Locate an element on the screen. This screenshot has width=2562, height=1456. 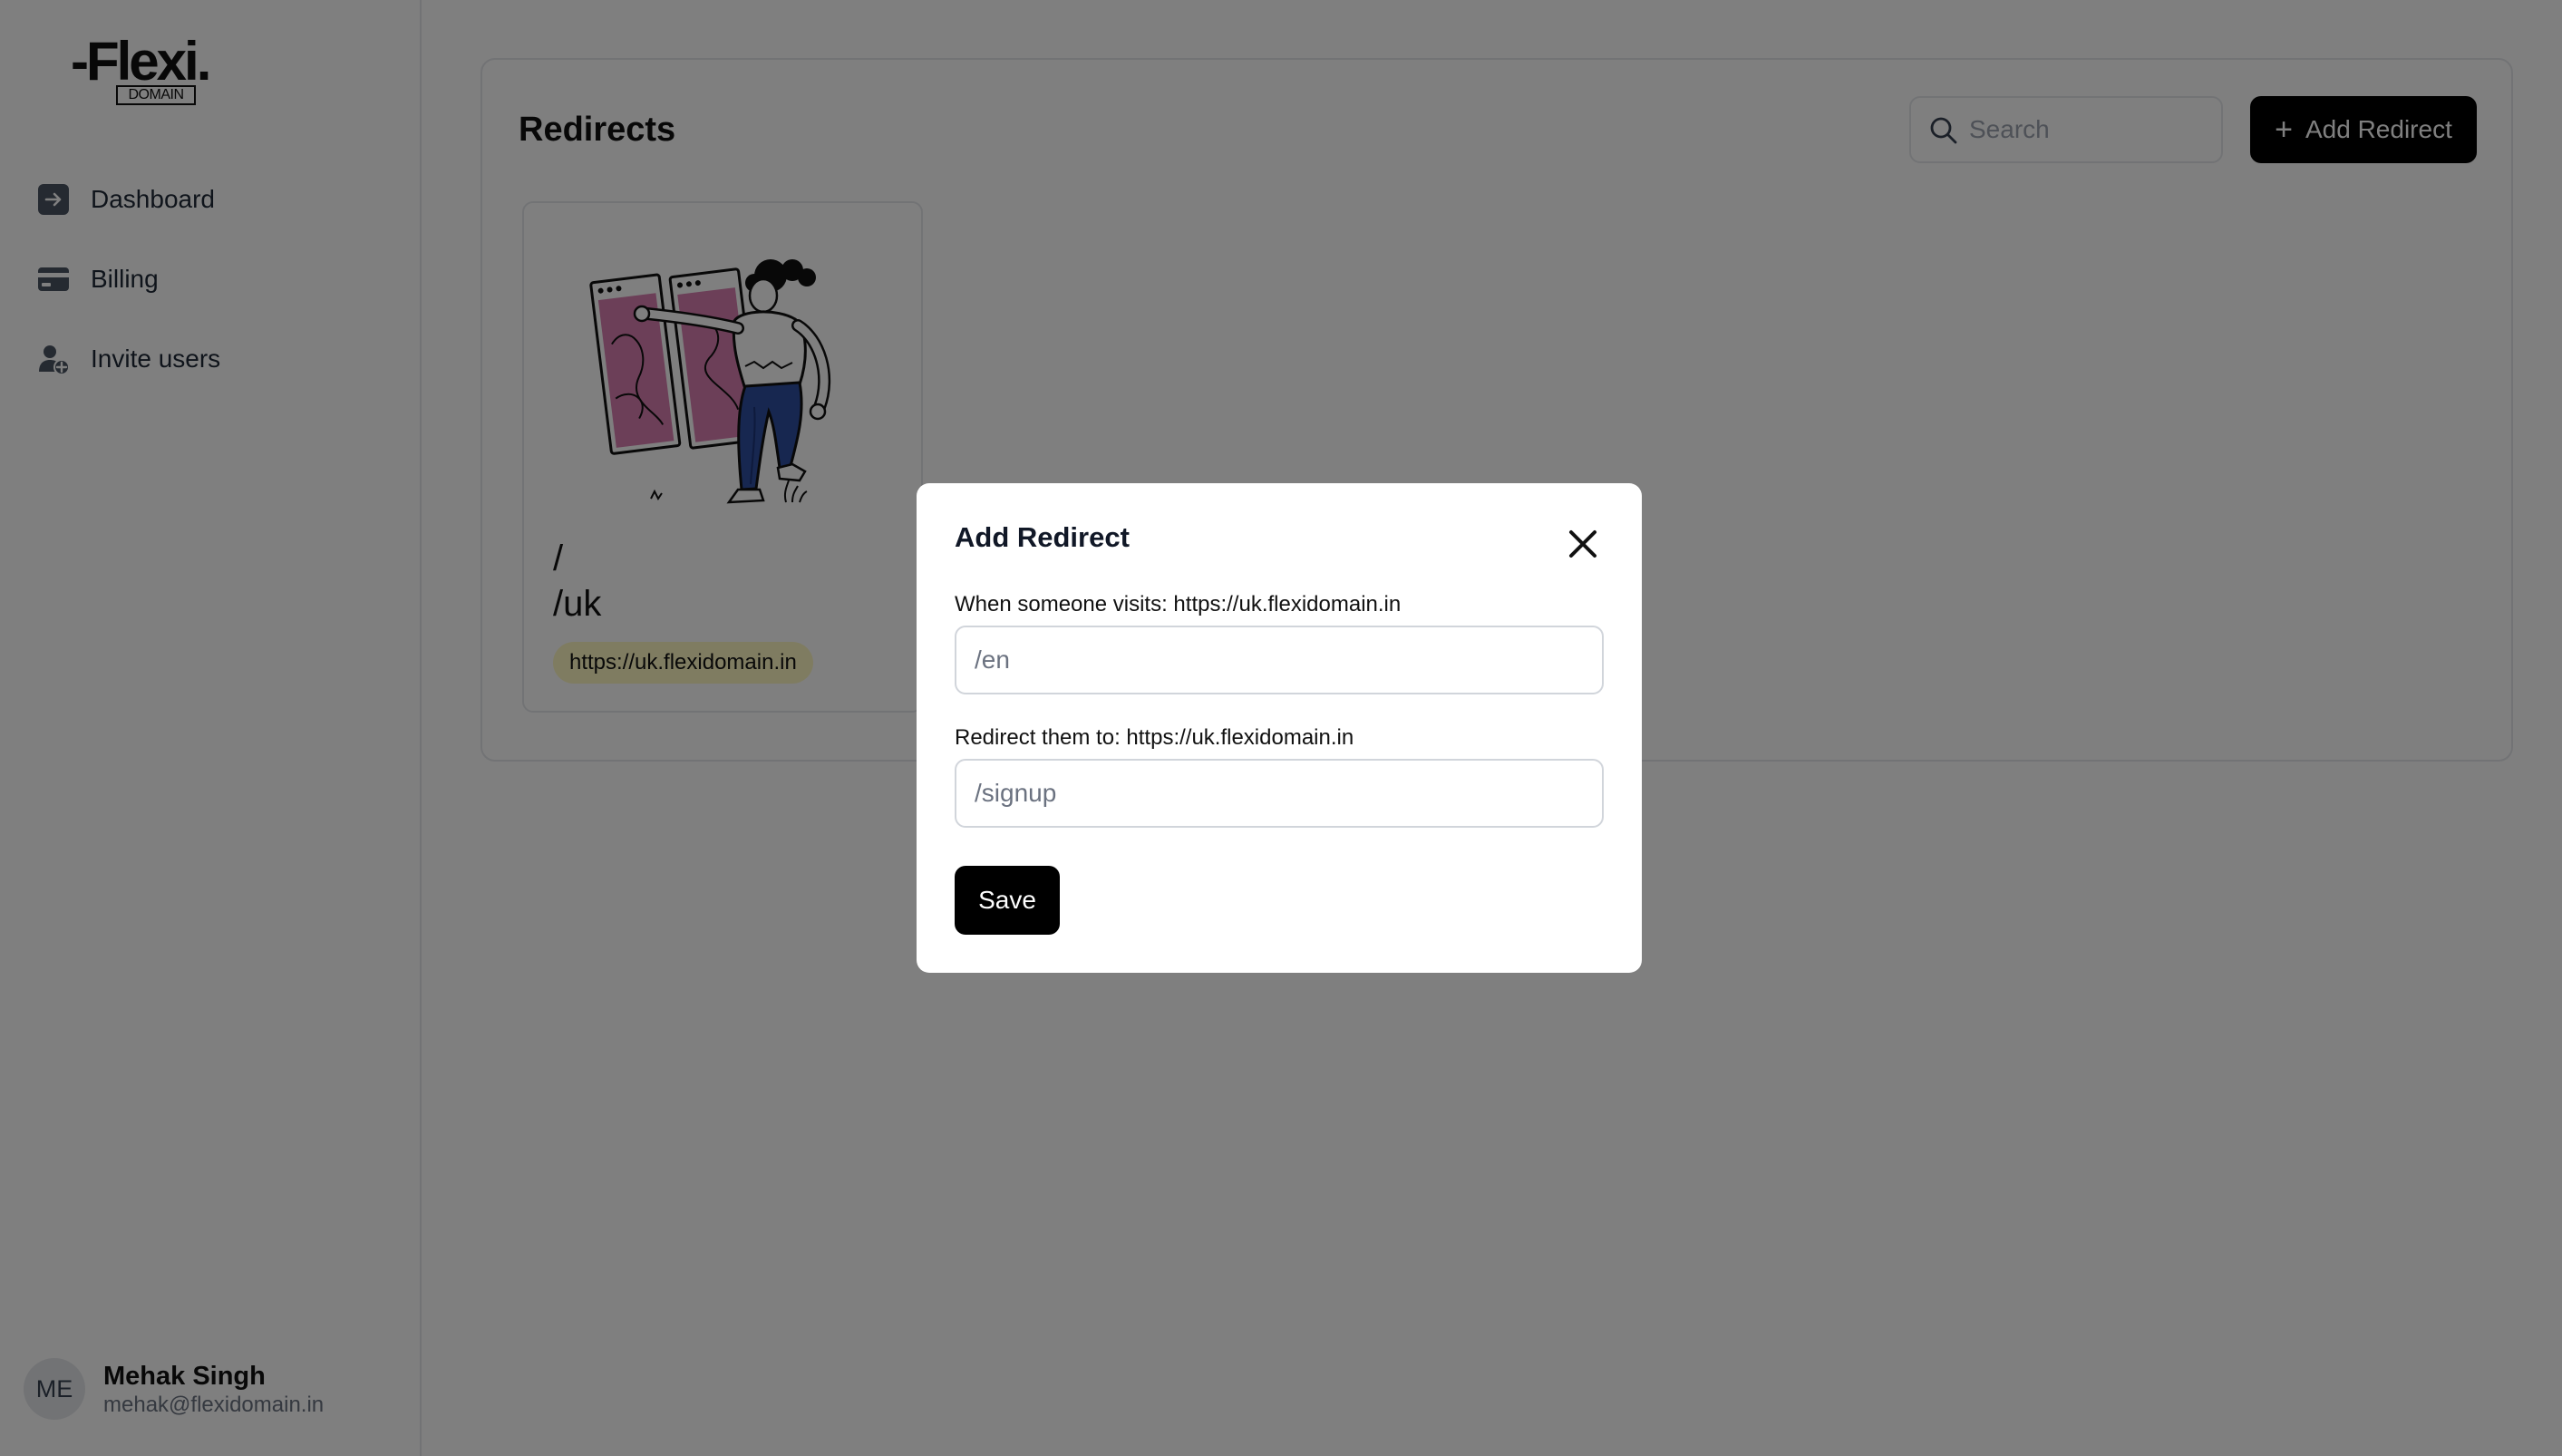
save-button: Save is located at coordinates (1007, 900).